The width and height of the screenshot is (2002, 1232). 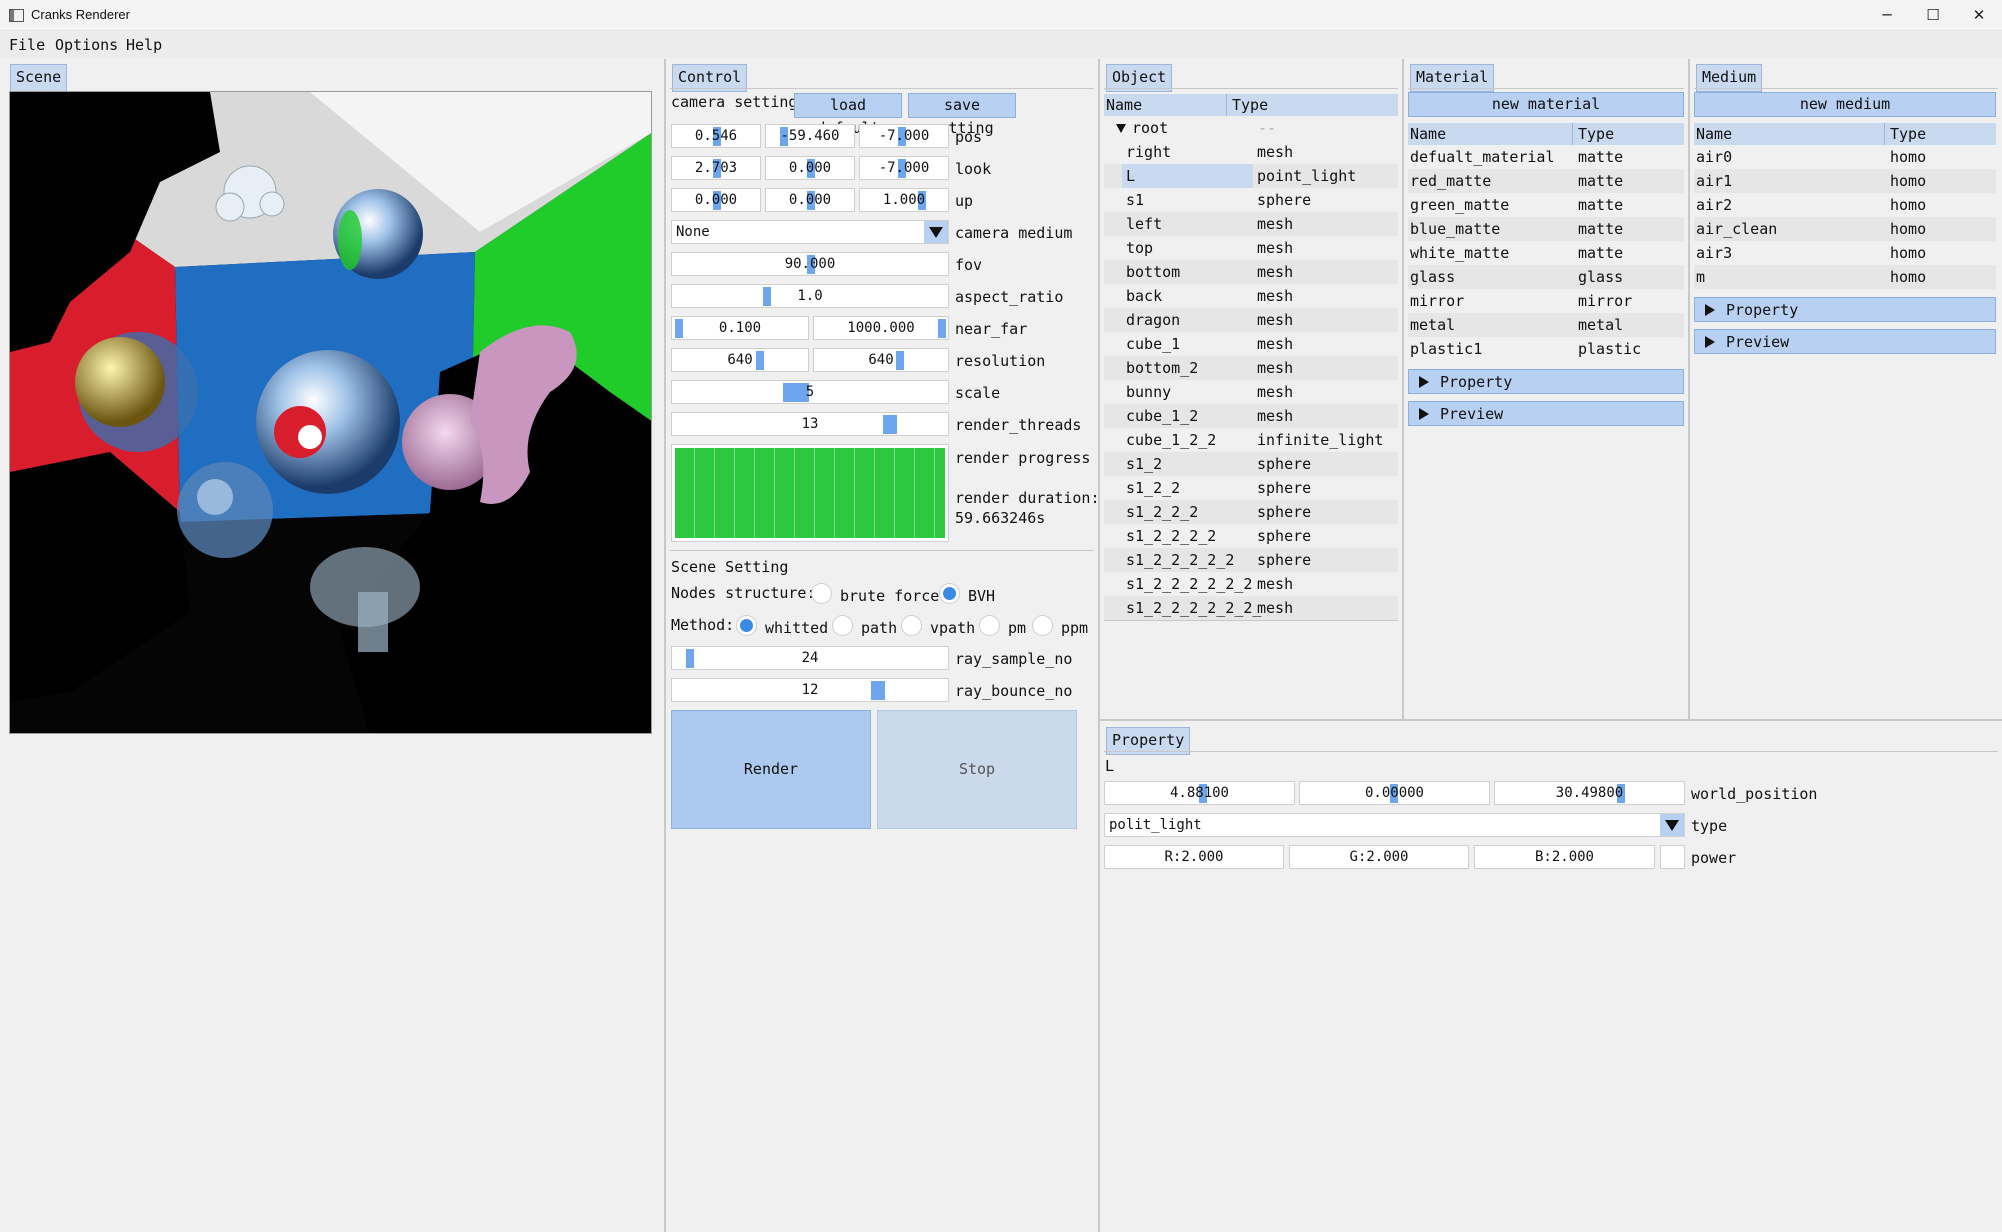 I want to click on table-row: white_matte matte, so click(x=1546, y=253).